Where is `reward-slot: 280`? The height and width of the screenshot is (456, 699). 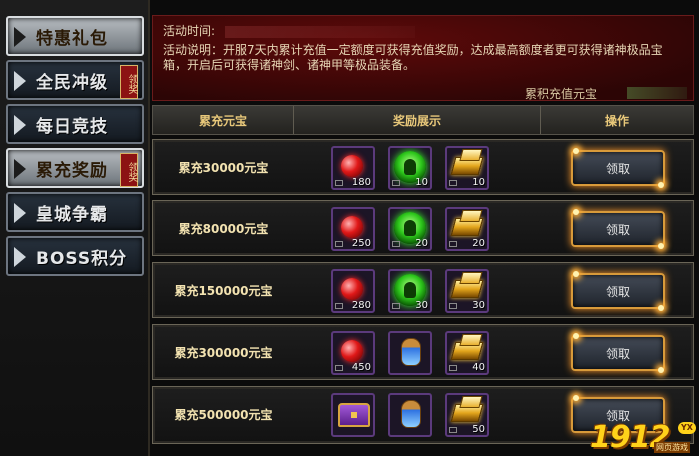 reward-slot: 280 is located at coordinates (353, 291).